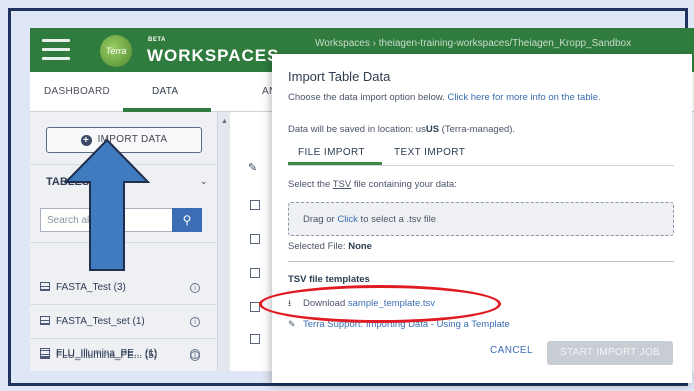 Image resolution: width=694 pixels, height=391 pixels. I want to click on sidebar-item-table: FLU_Illumina_PE... (1), so click(98, 353).